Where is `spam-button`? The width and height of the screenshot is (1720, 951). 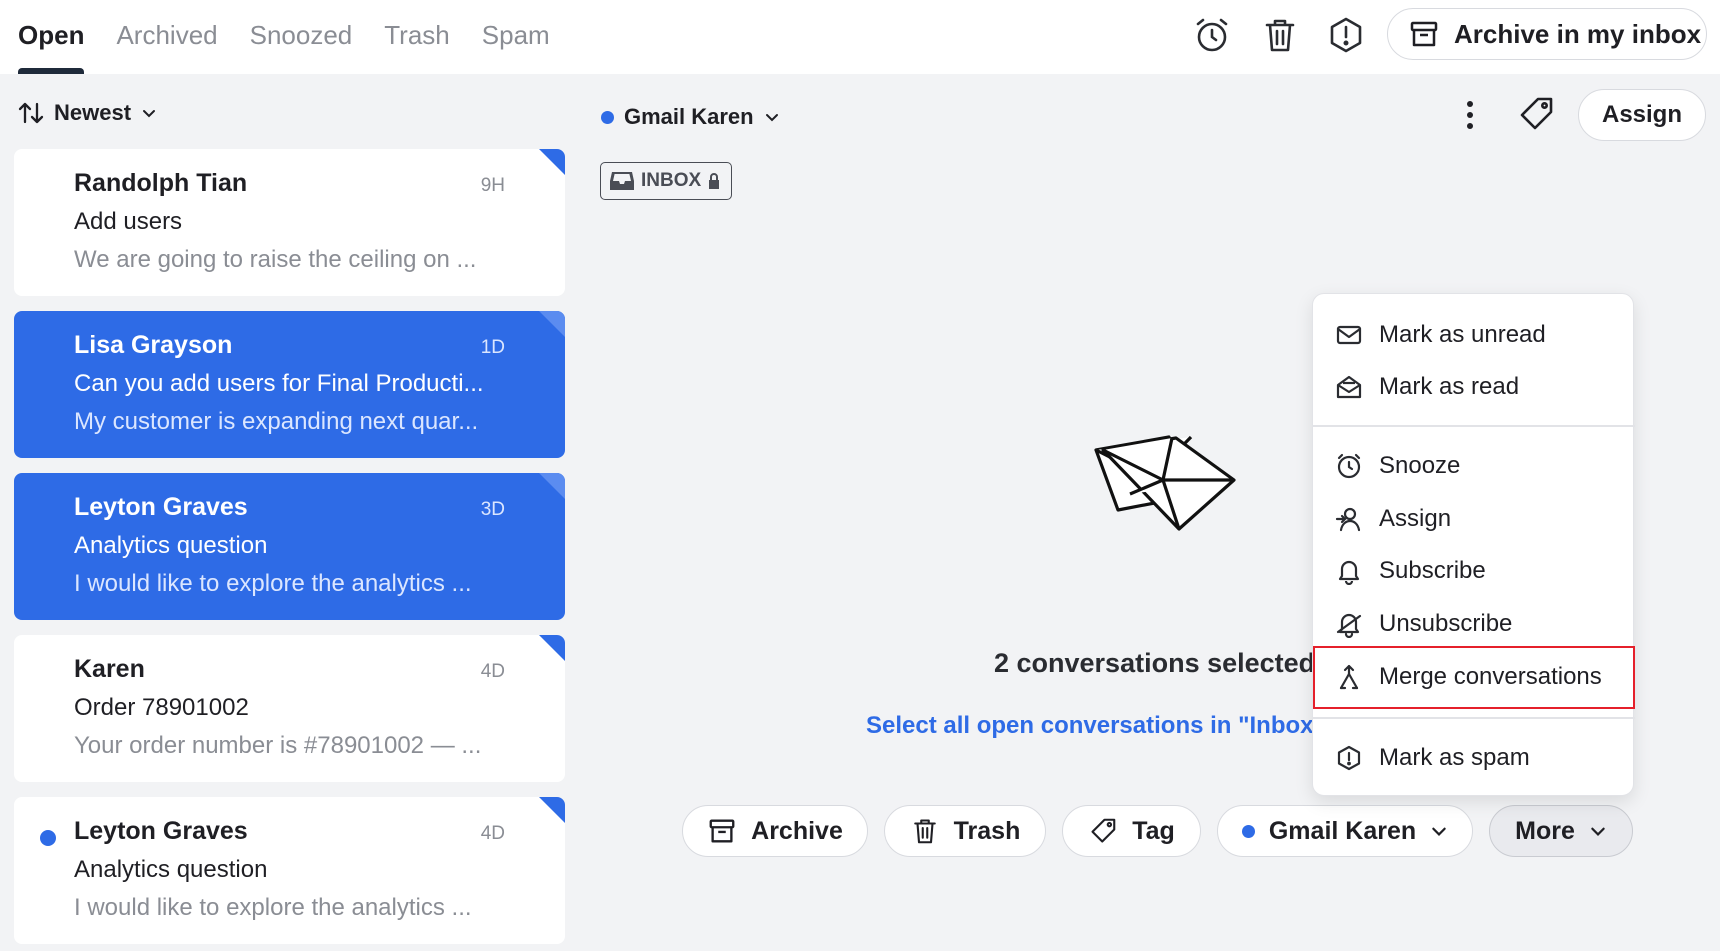 spam-button is located at coordinates (1346, 35).